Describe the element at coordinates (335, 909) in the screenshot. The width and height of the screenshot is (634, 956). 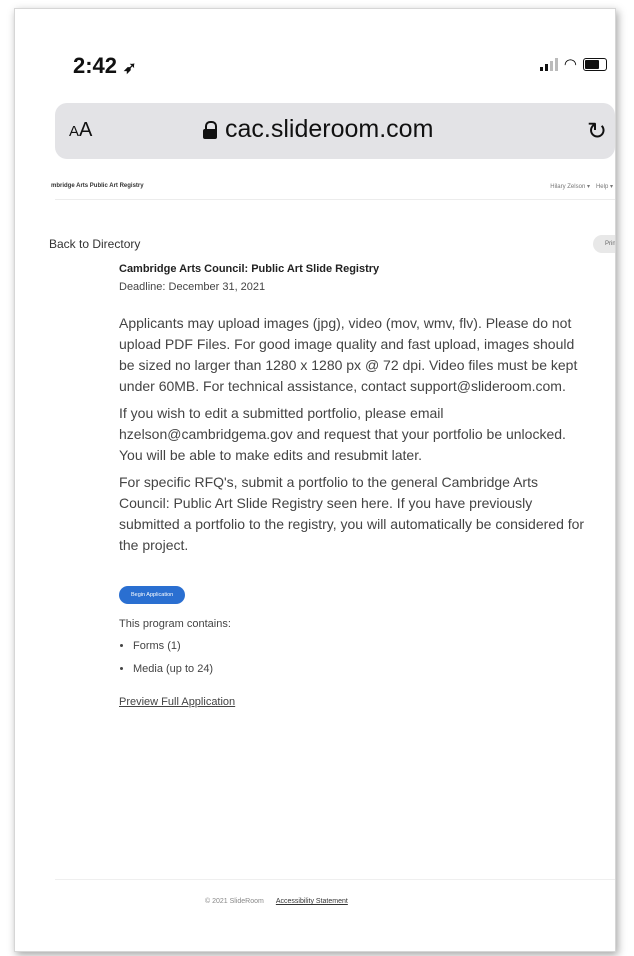
I see `page-footer: © 2021 SlideRoom Accessibility Statement` at that location.